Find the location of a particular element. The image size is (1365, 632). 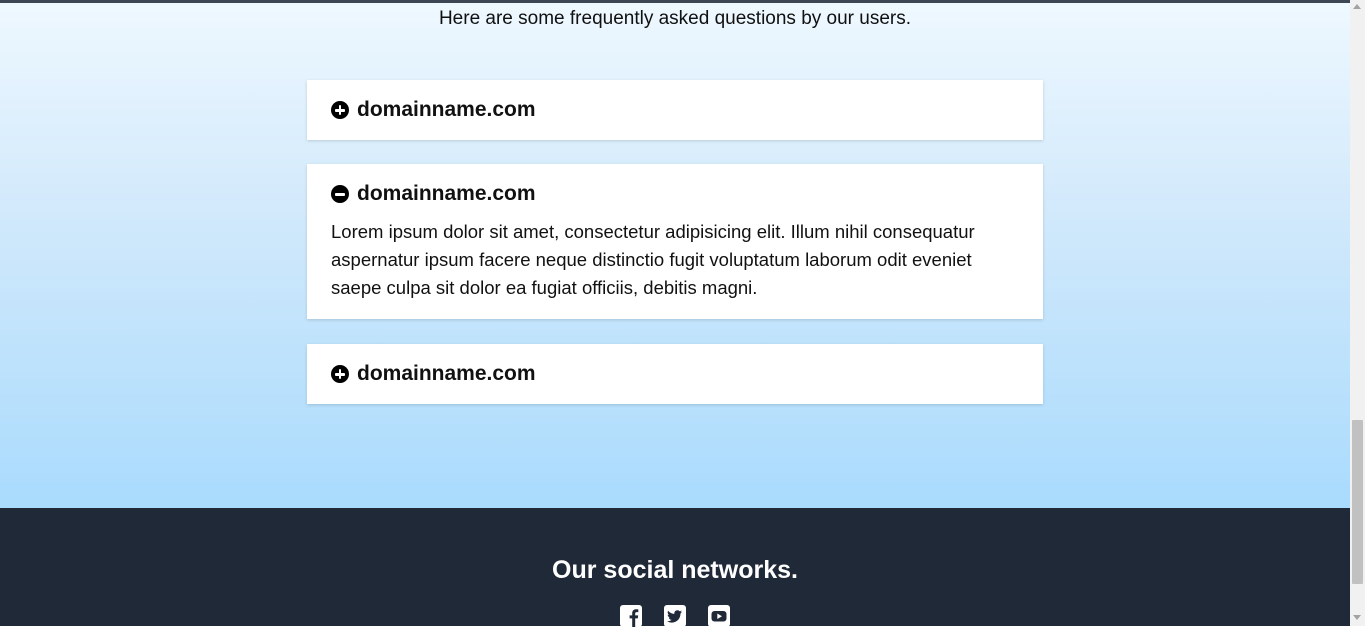

twitter-icon is located at coordinates (675, 616).